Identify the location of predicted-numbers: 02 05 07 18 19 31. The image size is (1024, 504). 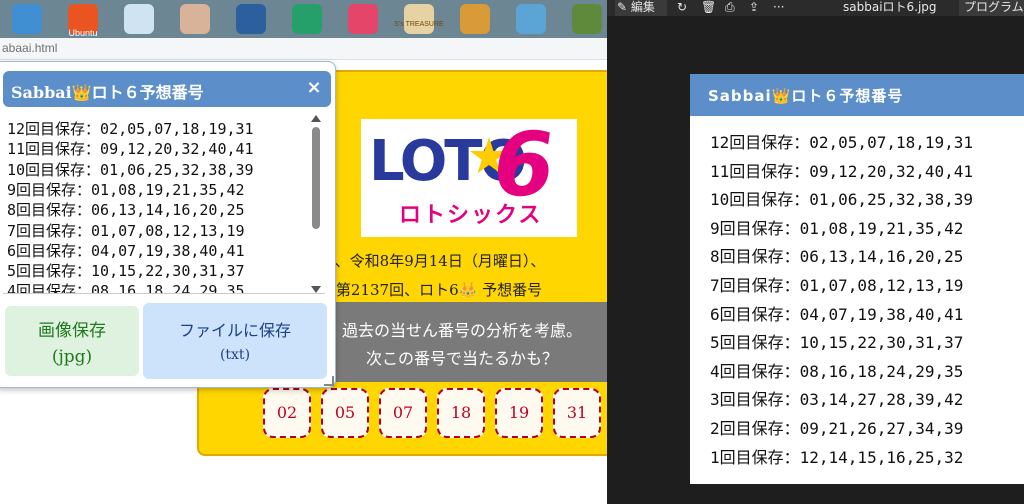
(437, 414).